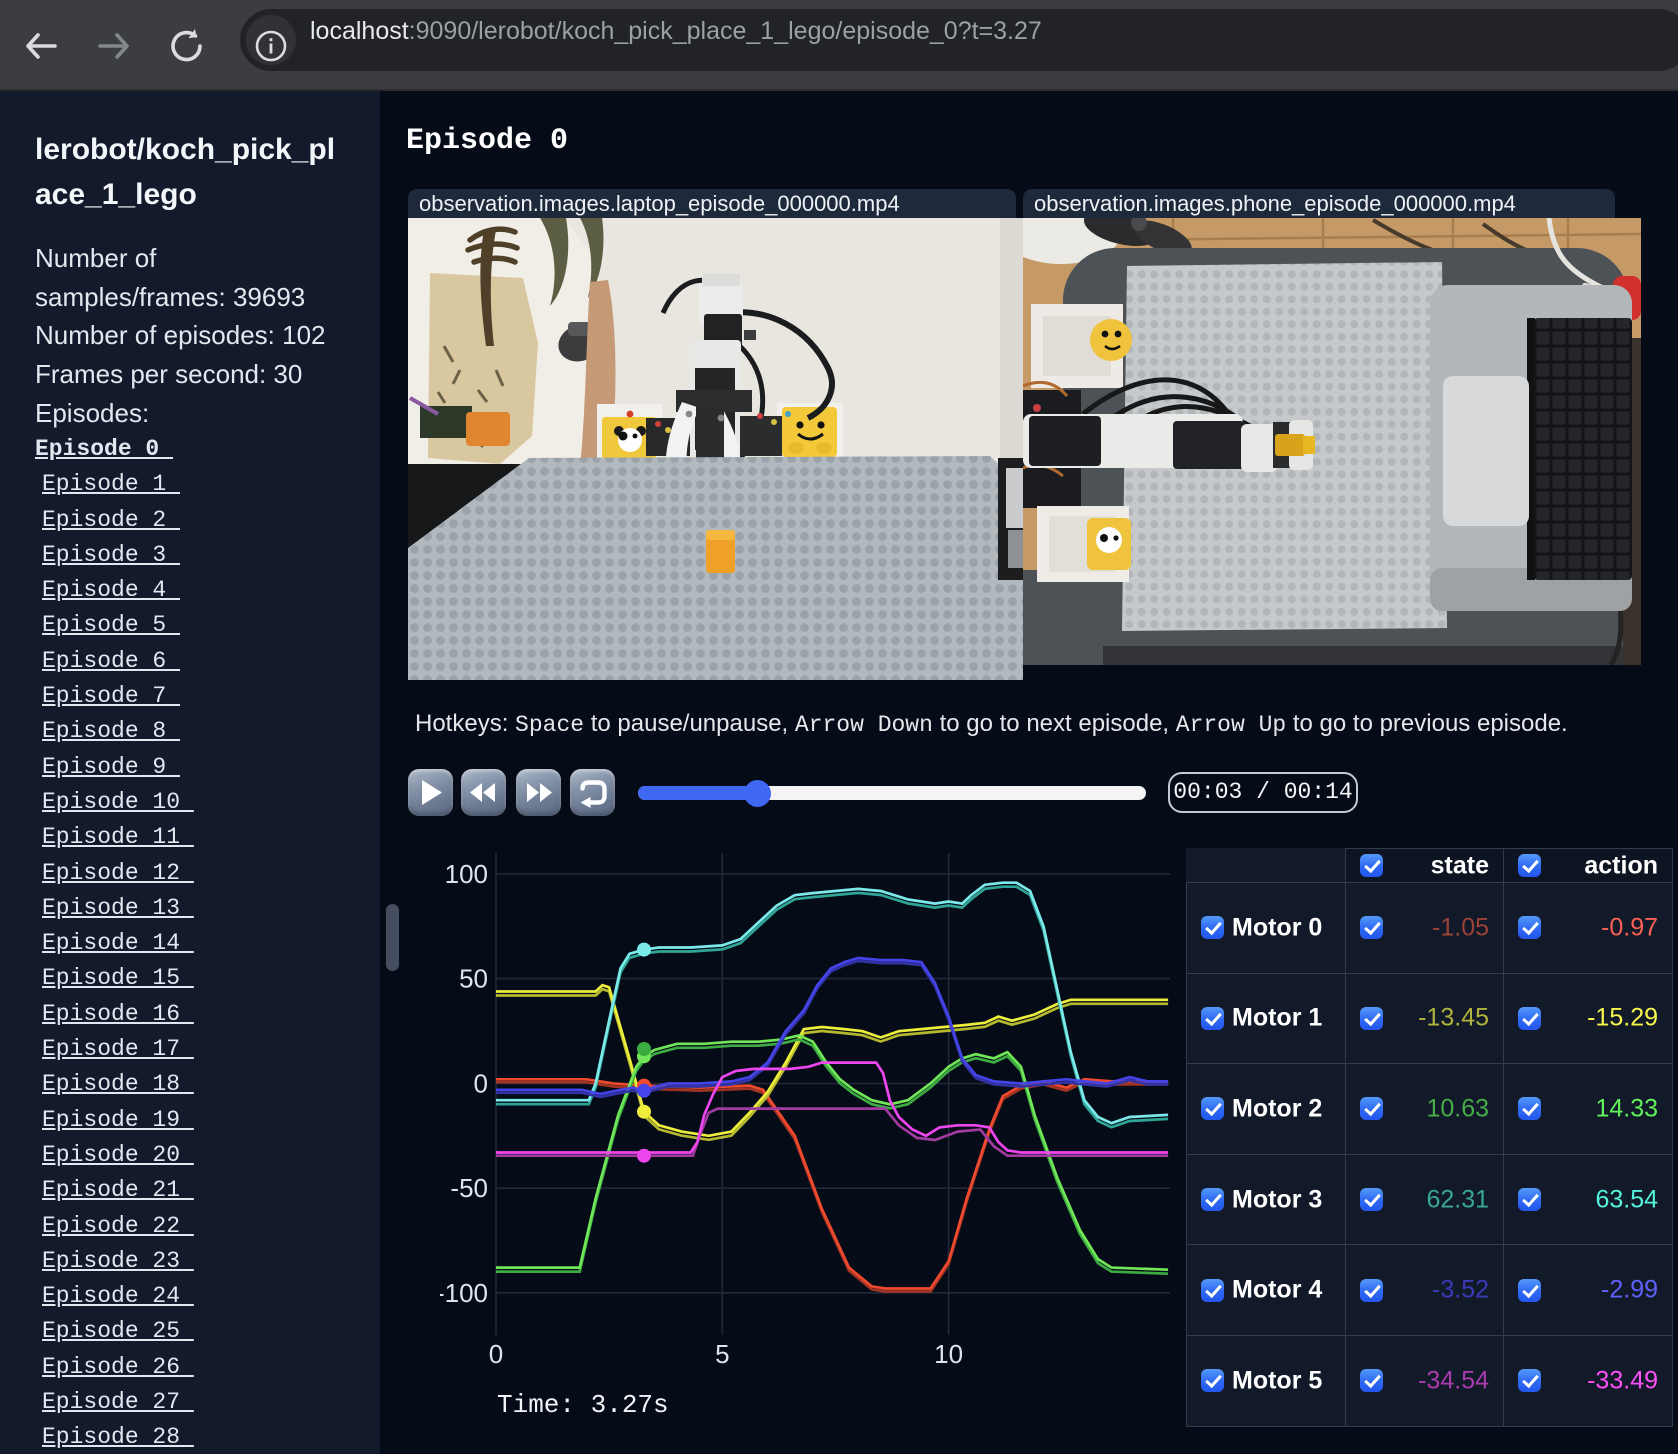 The image size is (1678, 1454). What do you see at coordinates (948, 1354) in the screenshot?
I see `svg-text: 10` at bounding box center [948, 1354].